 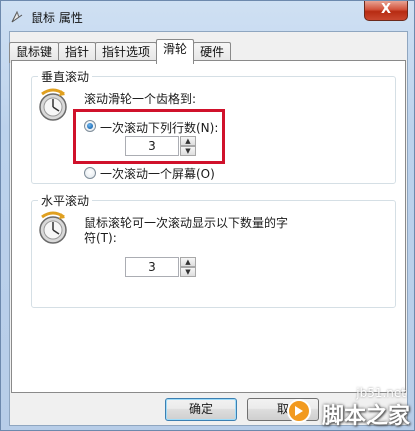 I want to click on chars-count-stepper: ▲ ▼, so click(x=188, y=267).